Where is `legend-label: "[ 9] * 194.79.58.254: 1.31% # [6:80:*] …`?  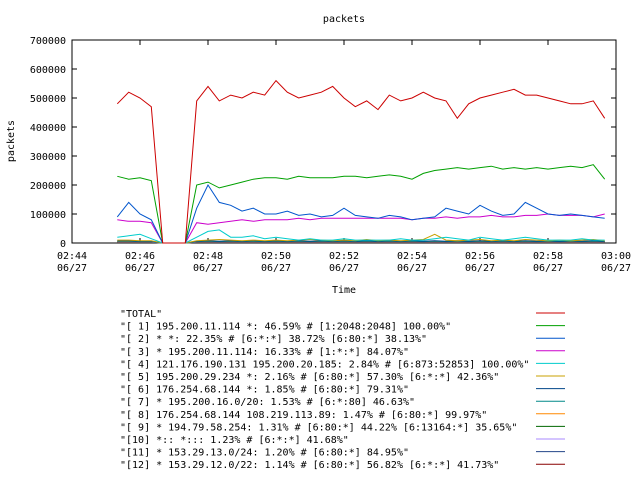 legend-label: "[ 9] * 194.79.58.254: 1.31% # [6:80:*] … is located at coordinates (318, 427).